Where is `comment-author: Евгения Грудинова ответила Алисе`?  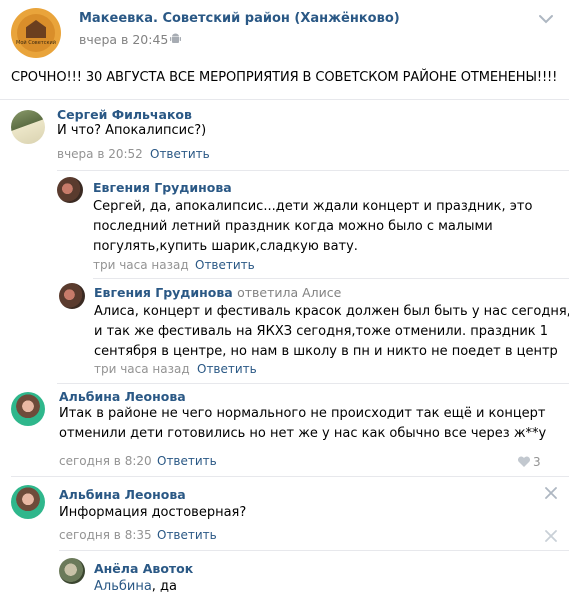 comment-author: Евгения Грудинова ответила Алисе is located at coordinates (217, 292).